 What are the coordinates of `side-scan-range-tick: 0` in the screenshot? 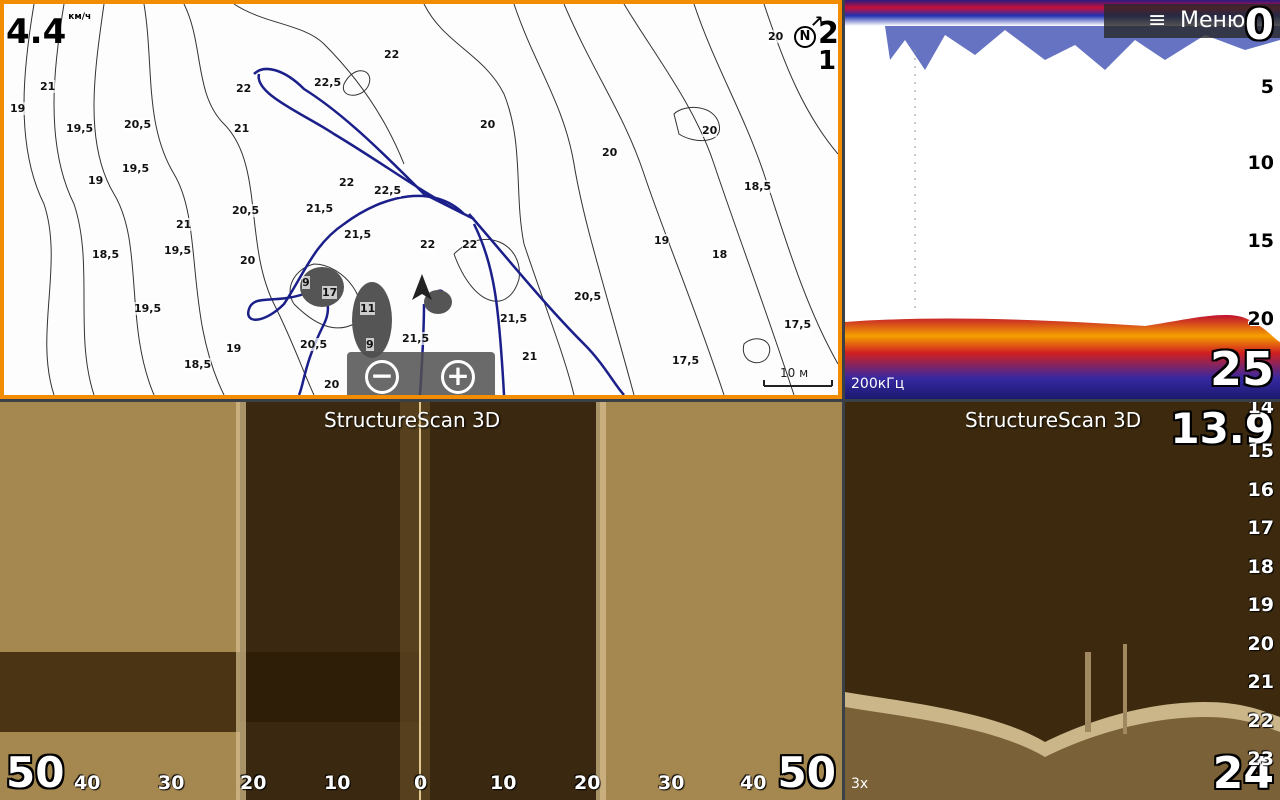 It's located at (421, 783).